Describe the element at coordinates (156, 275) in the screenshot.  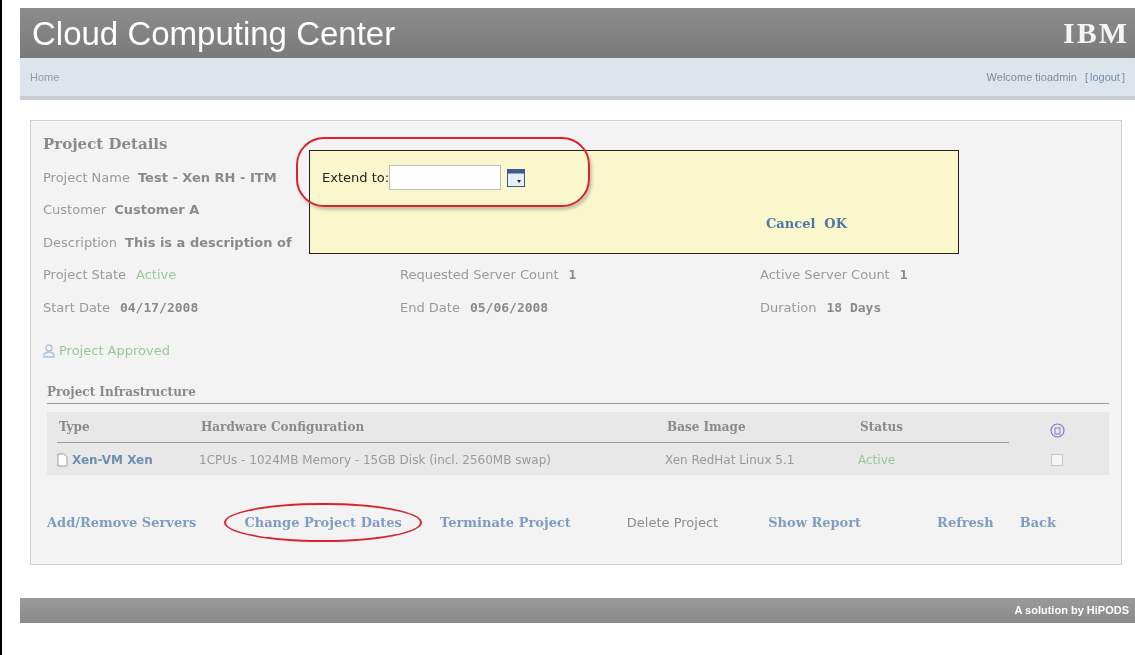
I see `field-value: Active` at that location.